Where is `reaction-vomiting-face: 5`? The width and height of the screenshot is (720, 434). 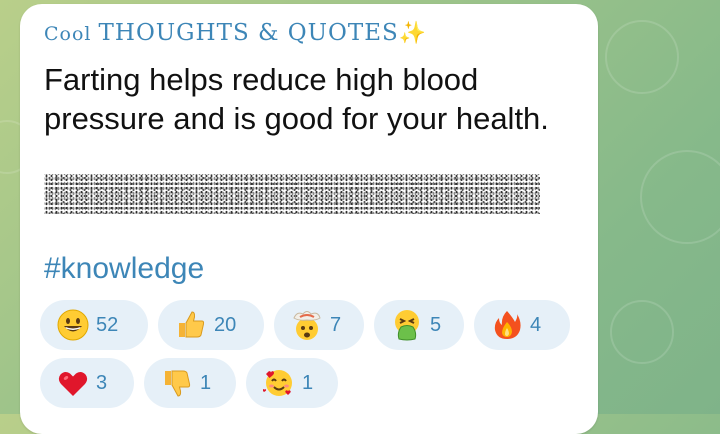
reaction-vomiting-face: 5 is located at coordinates (419, 325).